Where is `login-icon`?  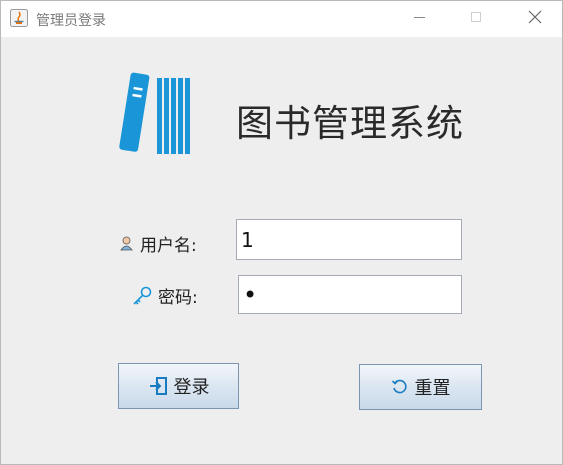 login-icon is located at coordinates (158, 386).